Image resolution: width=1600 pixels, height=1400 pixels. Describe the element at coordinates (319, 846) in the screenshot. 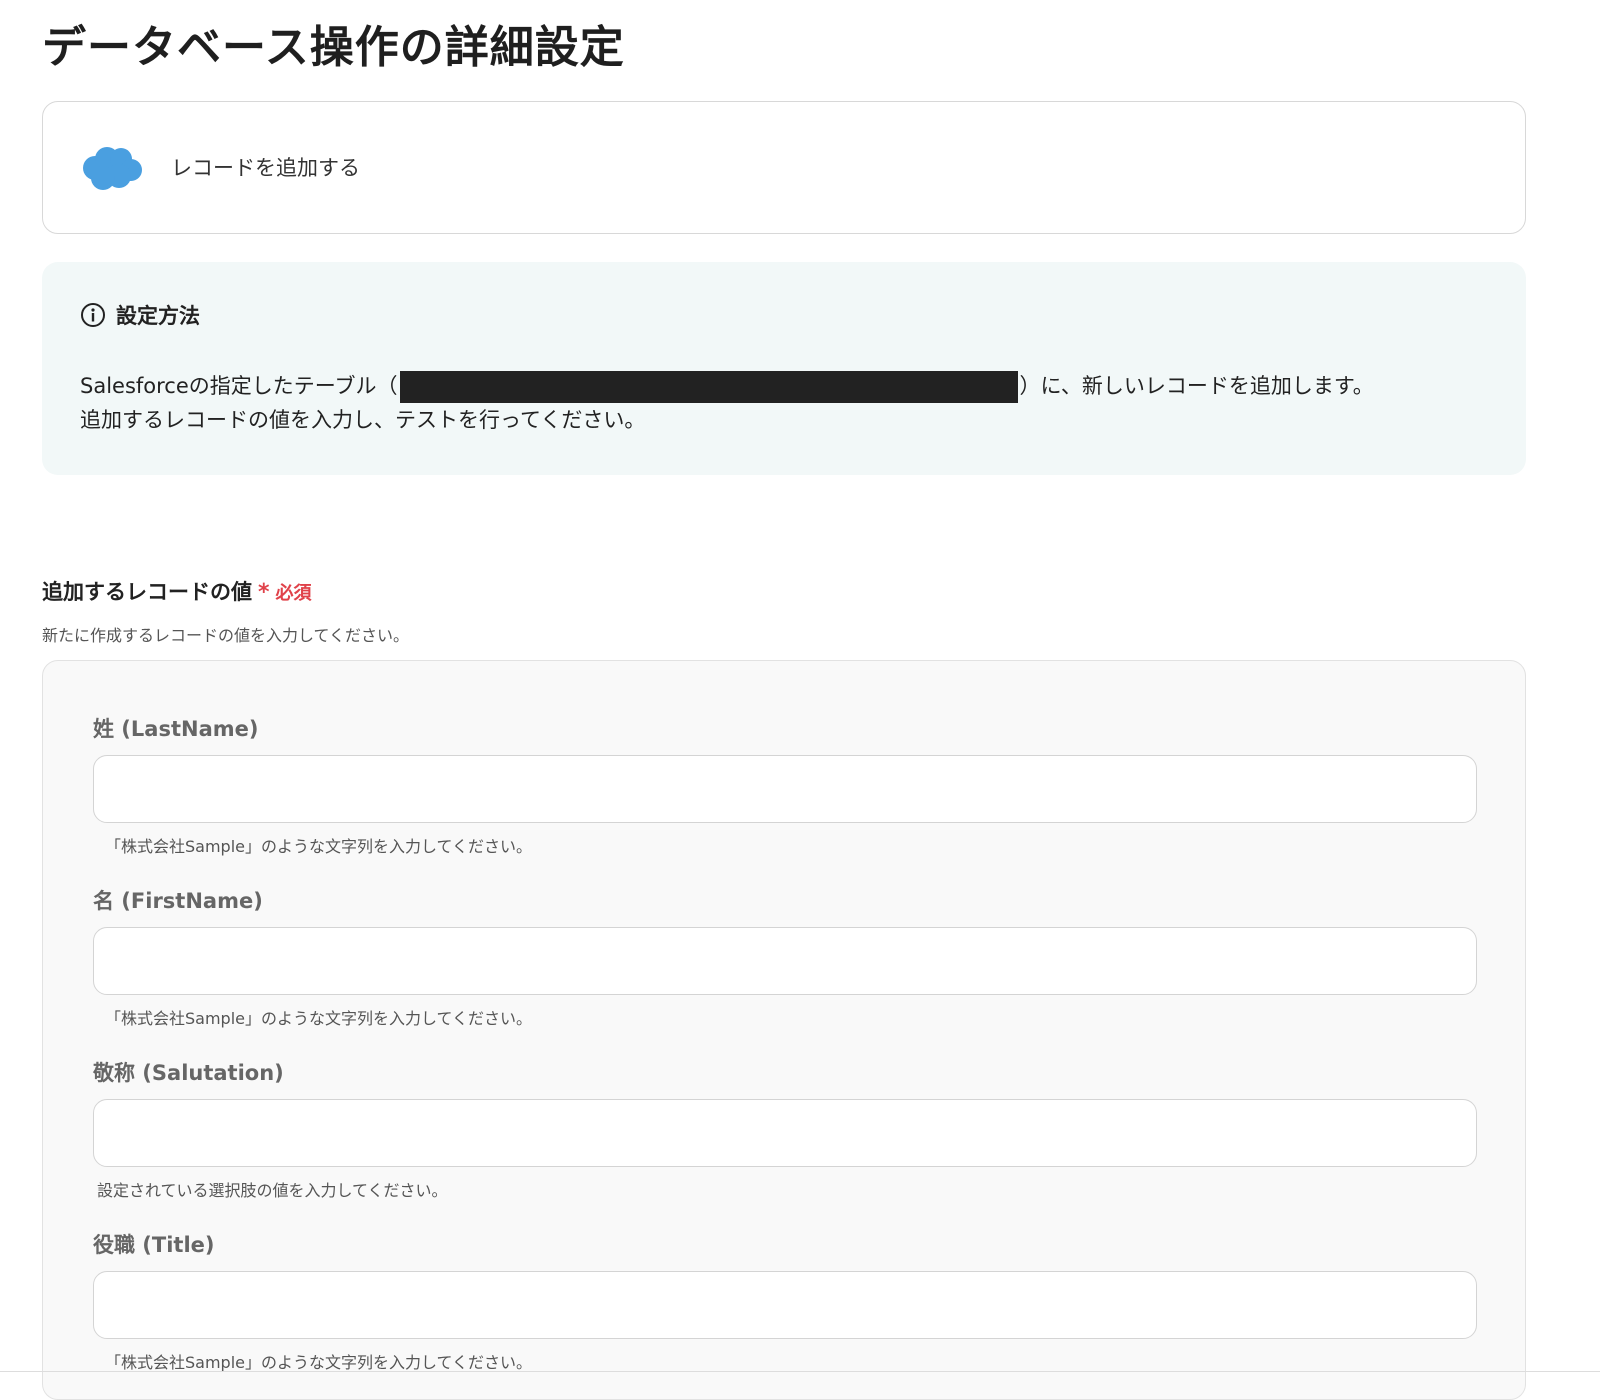

I see `field-hint-lastname: 「株式会社Sample」のような文字列を入力してください。` at that location.